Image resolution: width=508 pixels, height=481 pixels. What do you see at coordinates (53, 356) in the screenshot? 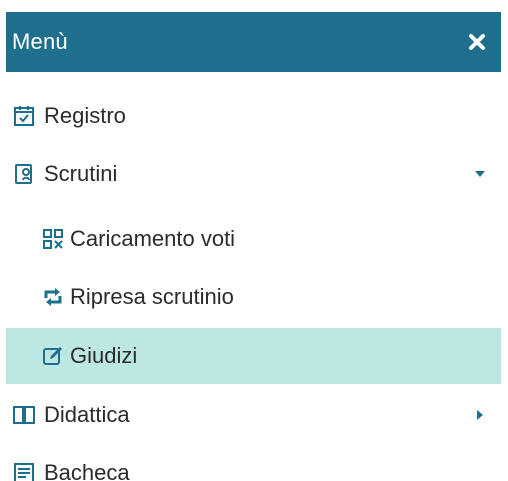
I see `edit-icon` at bounding box center [53, 356].